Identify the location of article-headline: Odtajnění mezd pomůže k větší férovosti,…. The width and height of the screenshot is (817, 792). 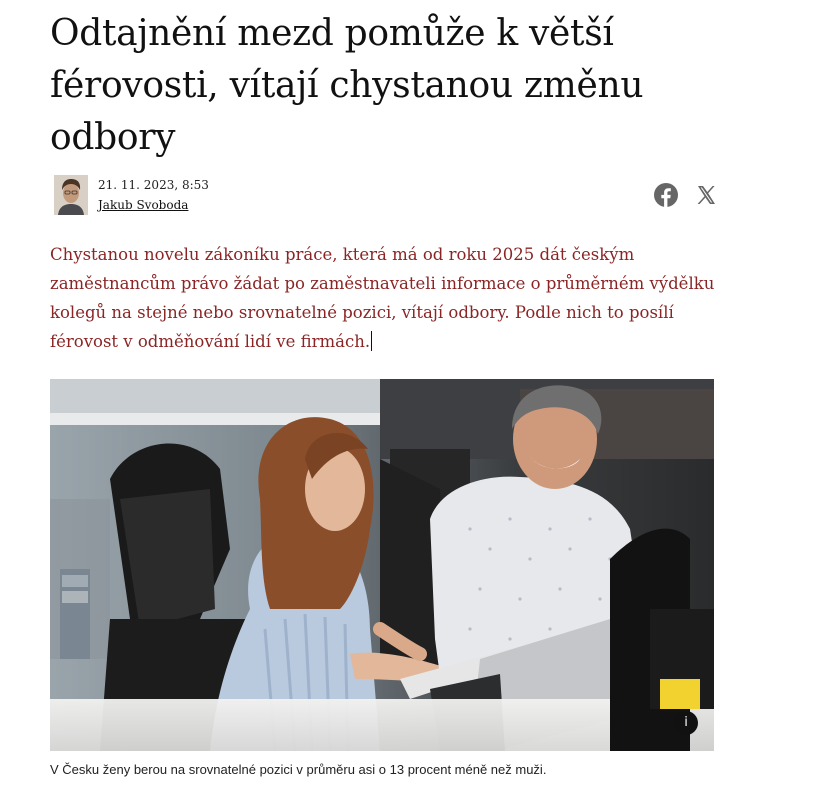
(347, 85).